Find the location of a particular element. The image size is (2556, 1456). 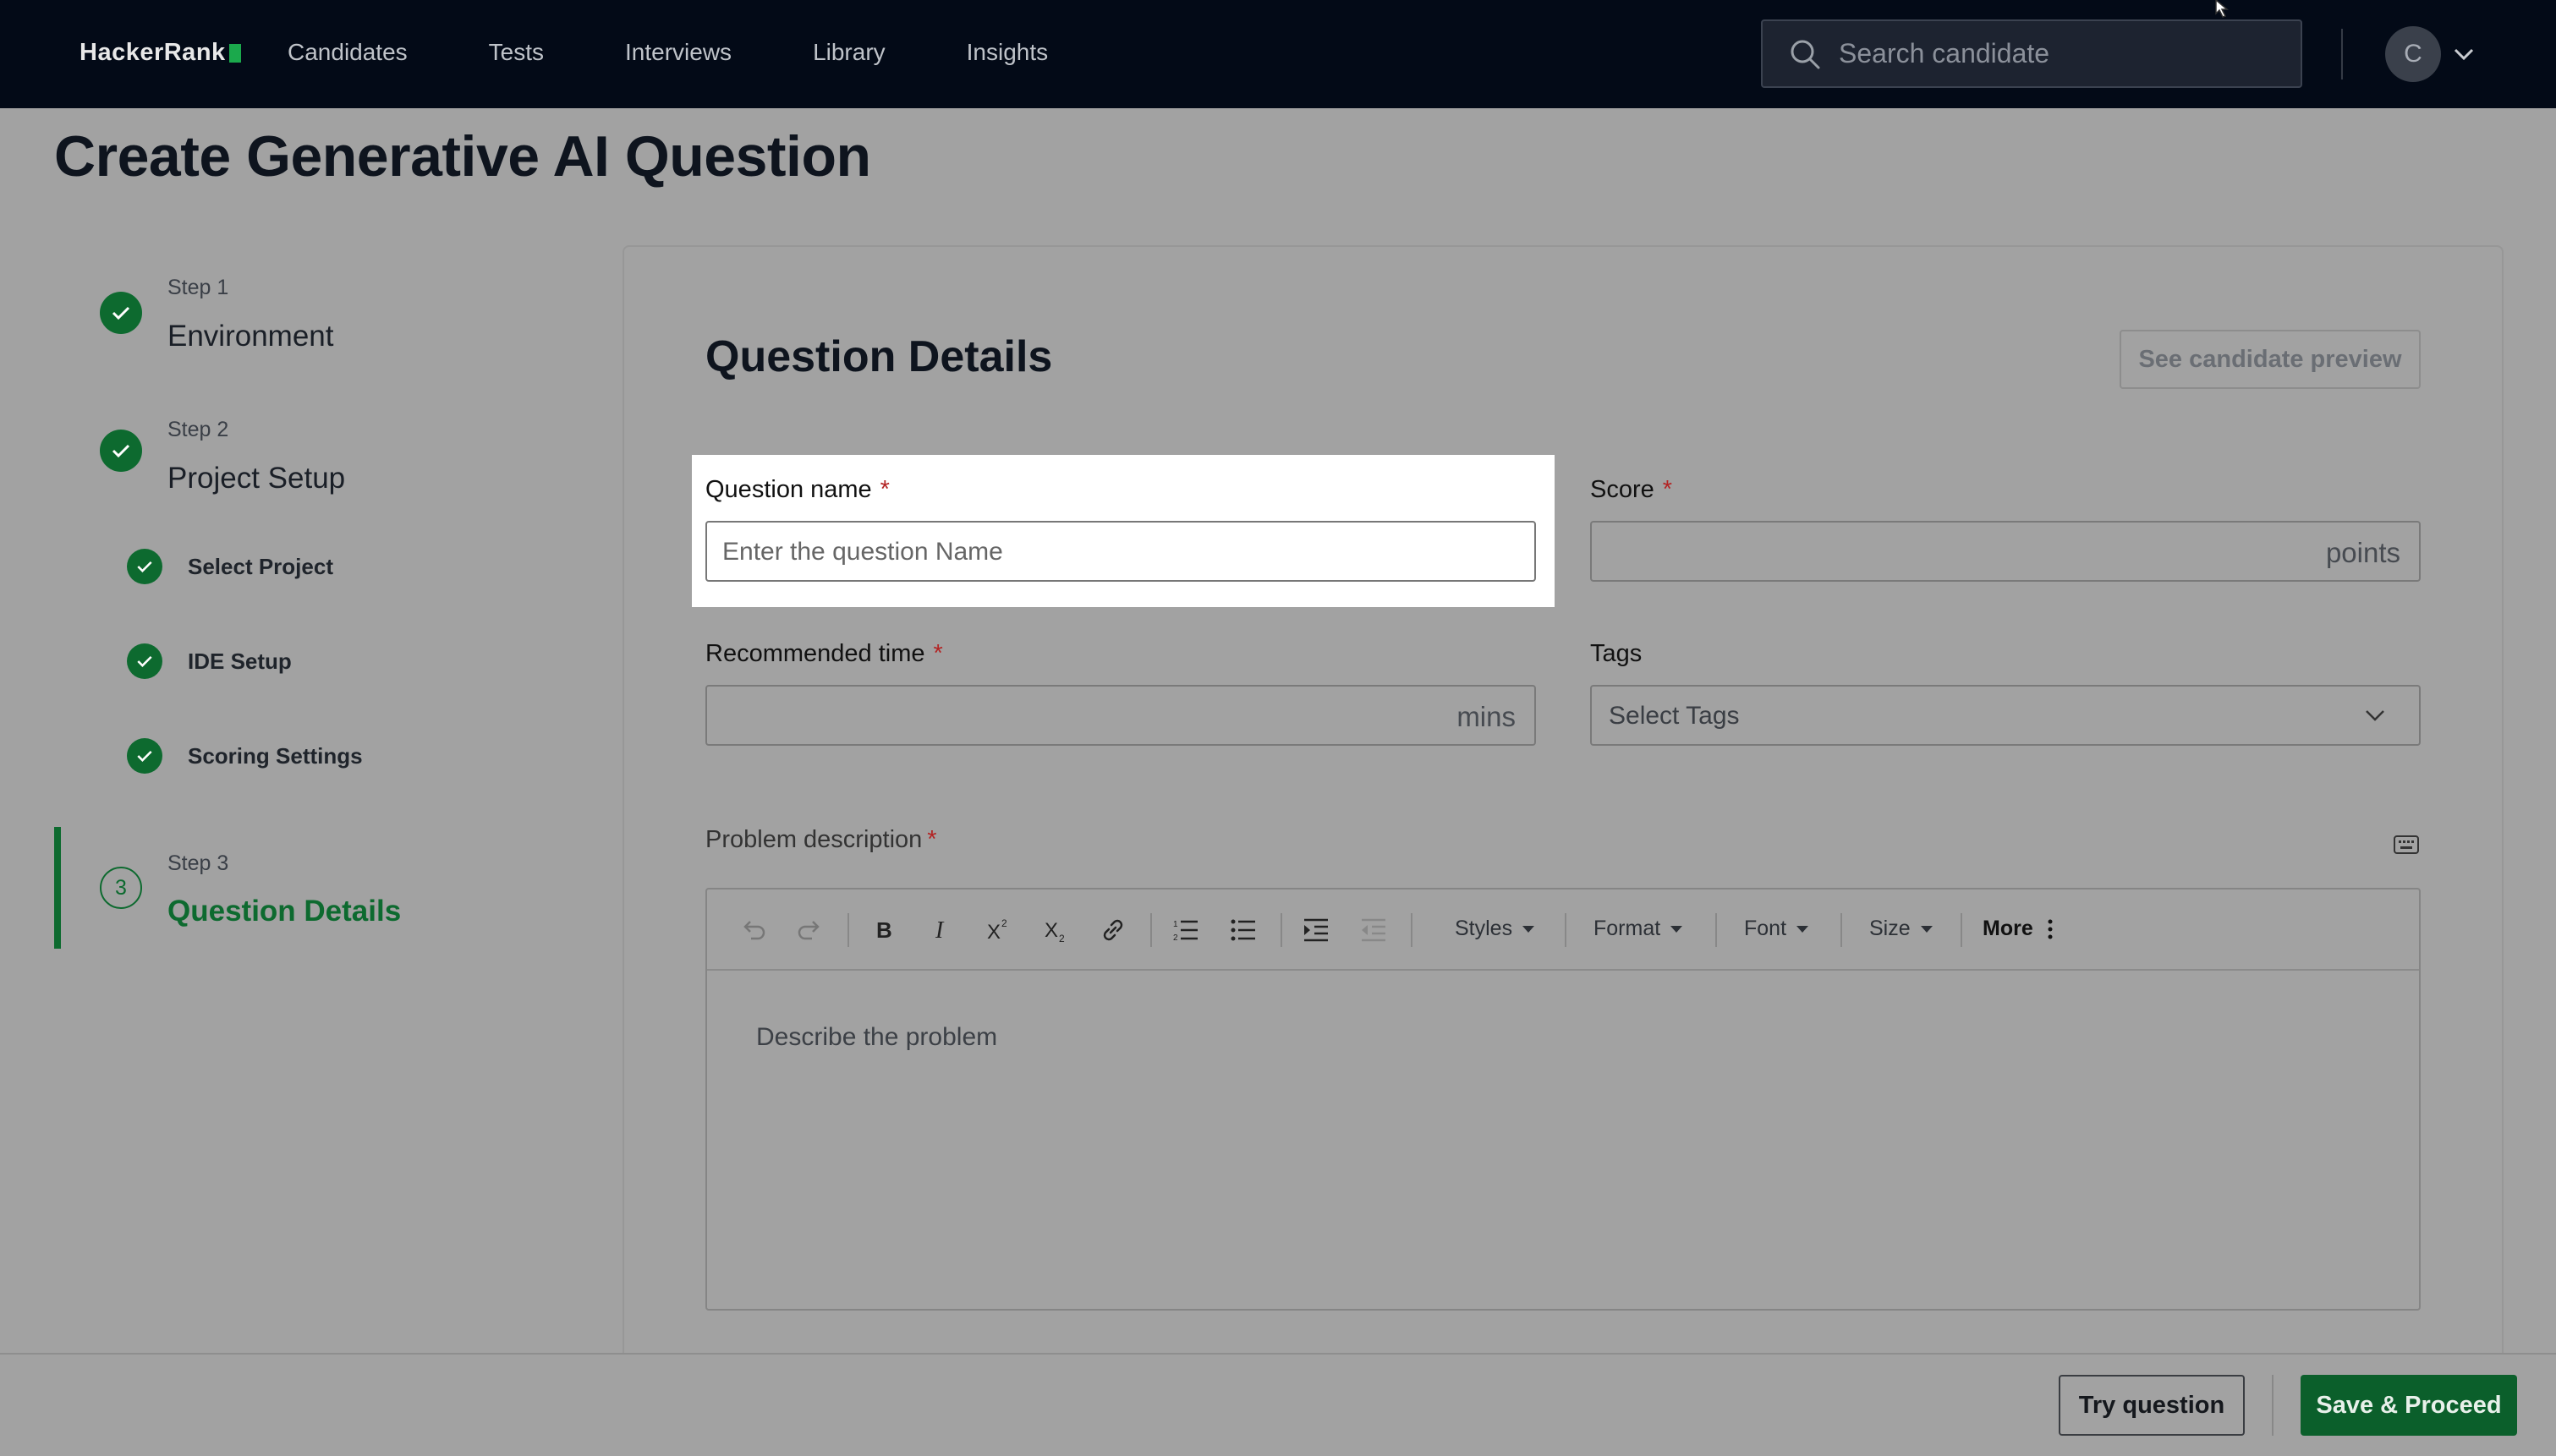

step-1-label: Step 1 is located at coordinates (198, 287).